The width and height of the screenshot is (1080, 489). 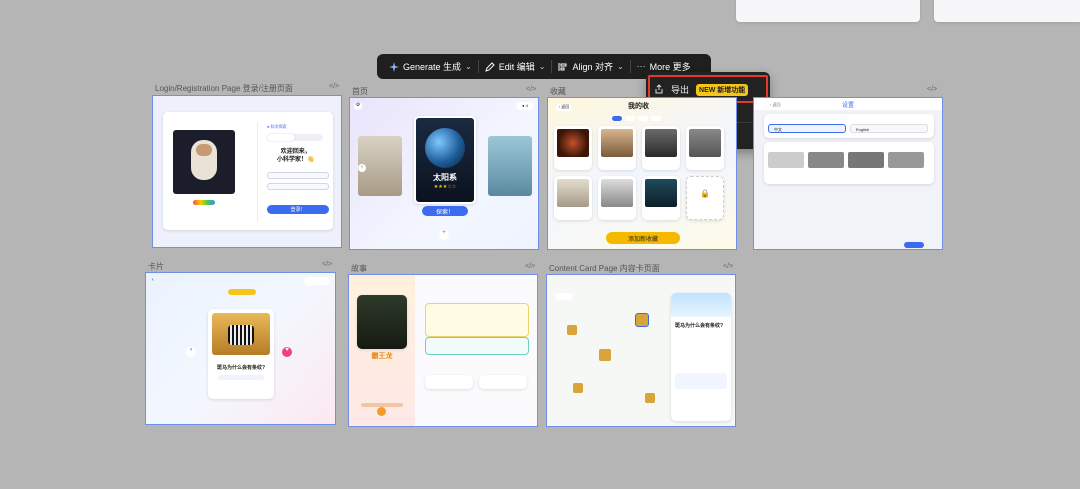 I want to click on login-frame: ● 科学探索 欢迎回来， 小科学家！👋 登录！, so click(x=247, y=171).